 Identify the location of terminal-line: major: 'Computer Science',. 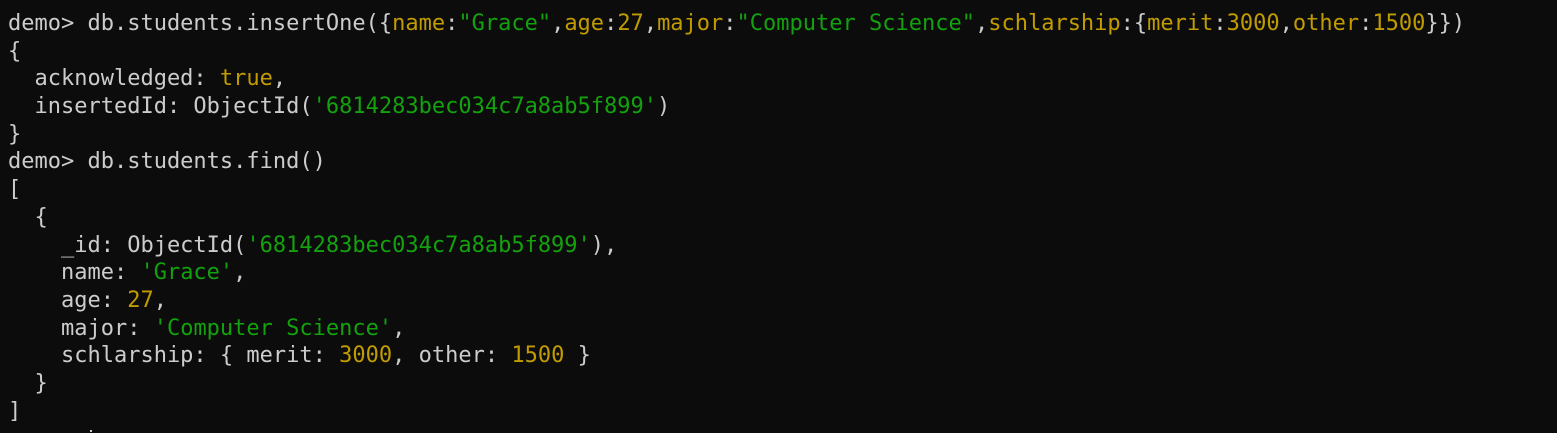
(780, 329).